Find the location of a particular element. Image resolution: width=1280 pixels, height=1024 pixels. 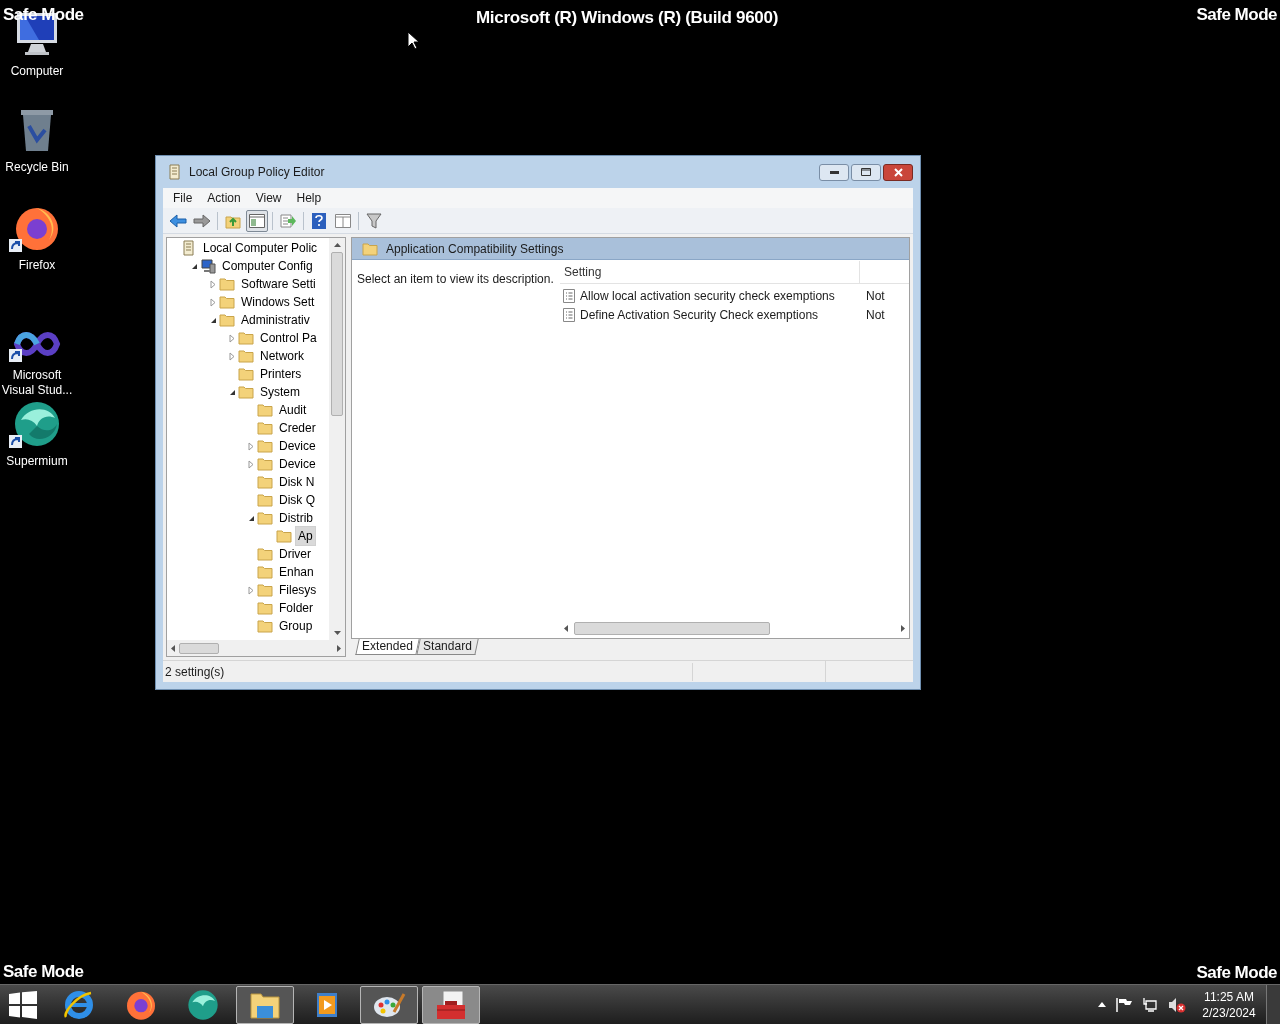

vertical-scrollbar is located at coordinates (337, 439).